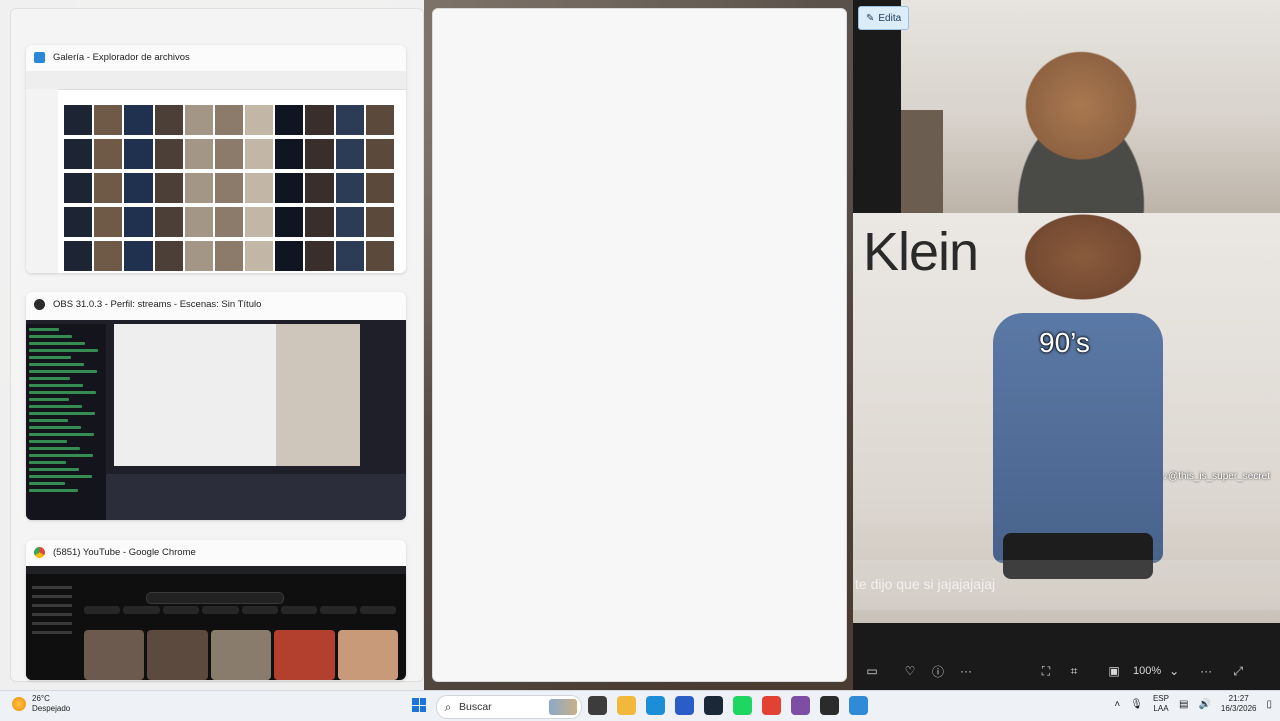 The height and width of the screenshot is (721, 1280). I want to click on meme-handle: ♪@this_is_super_secret, so click(1216, 476).